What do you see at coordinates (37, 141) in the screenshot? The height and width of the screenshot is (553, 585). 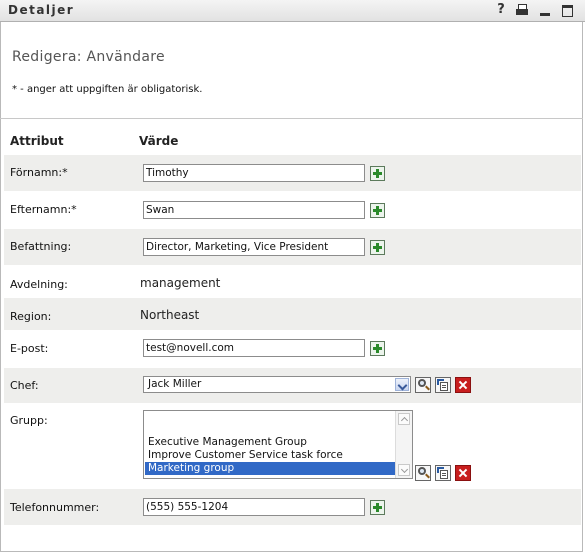 I see `column-header-attribute: Attribut` at bounding box center [37, 141].